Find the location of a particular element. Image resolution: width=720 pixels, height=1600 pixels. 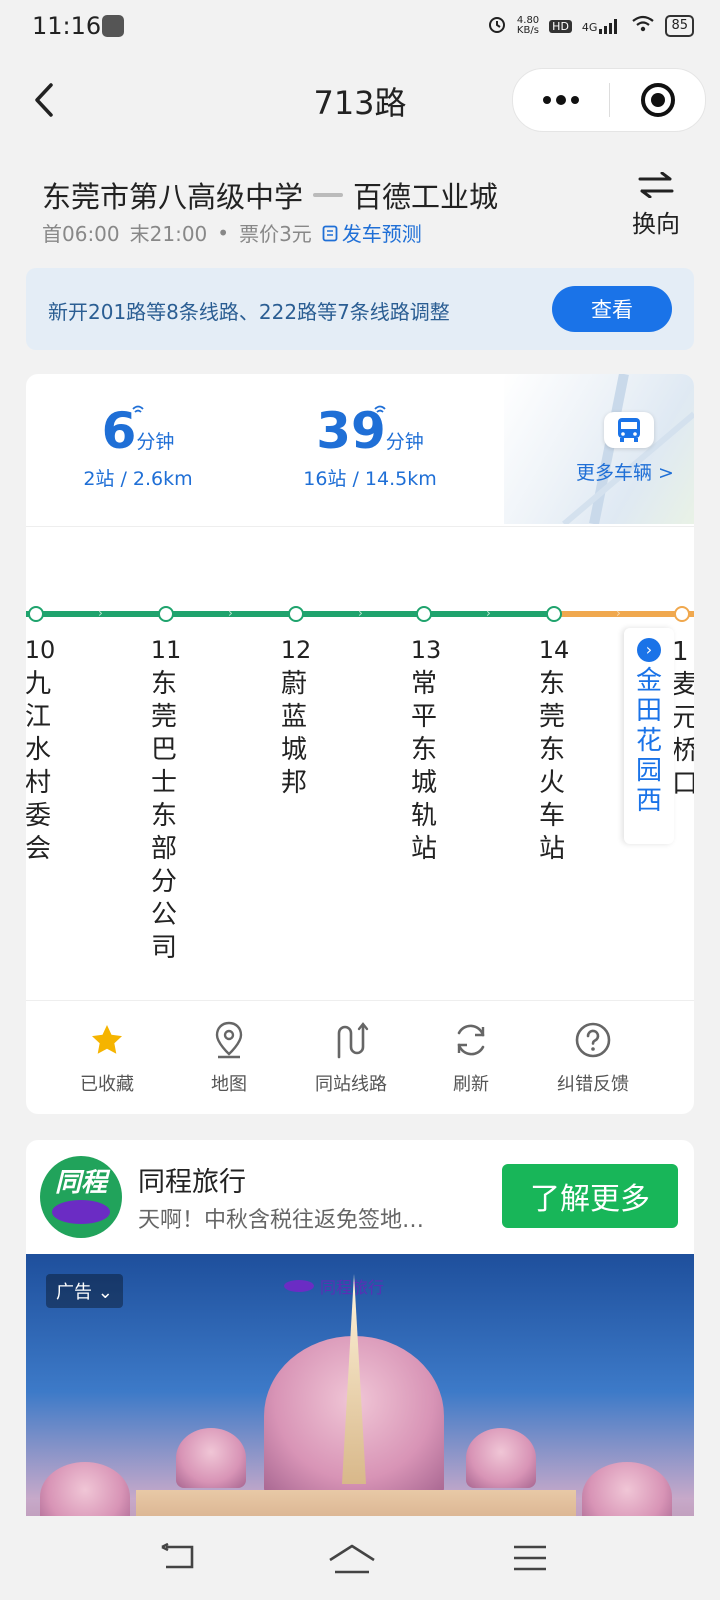

close-miniprogram-button is located at coordinates (657, 100).